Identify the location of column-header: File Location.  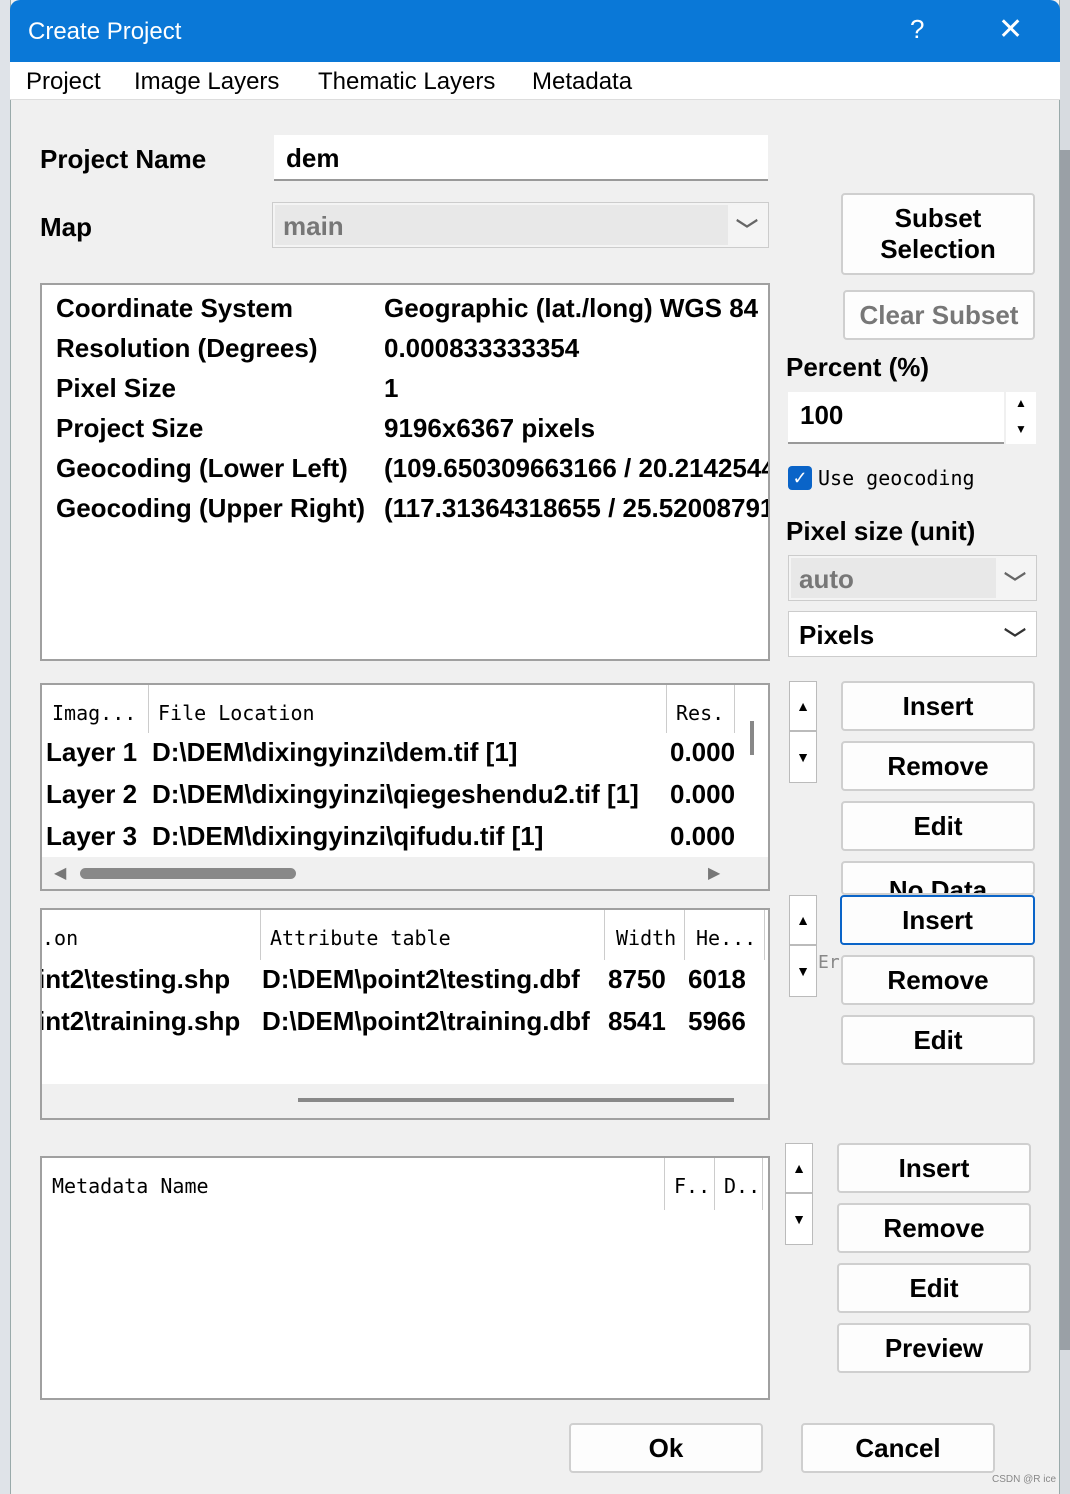
(236, 713).